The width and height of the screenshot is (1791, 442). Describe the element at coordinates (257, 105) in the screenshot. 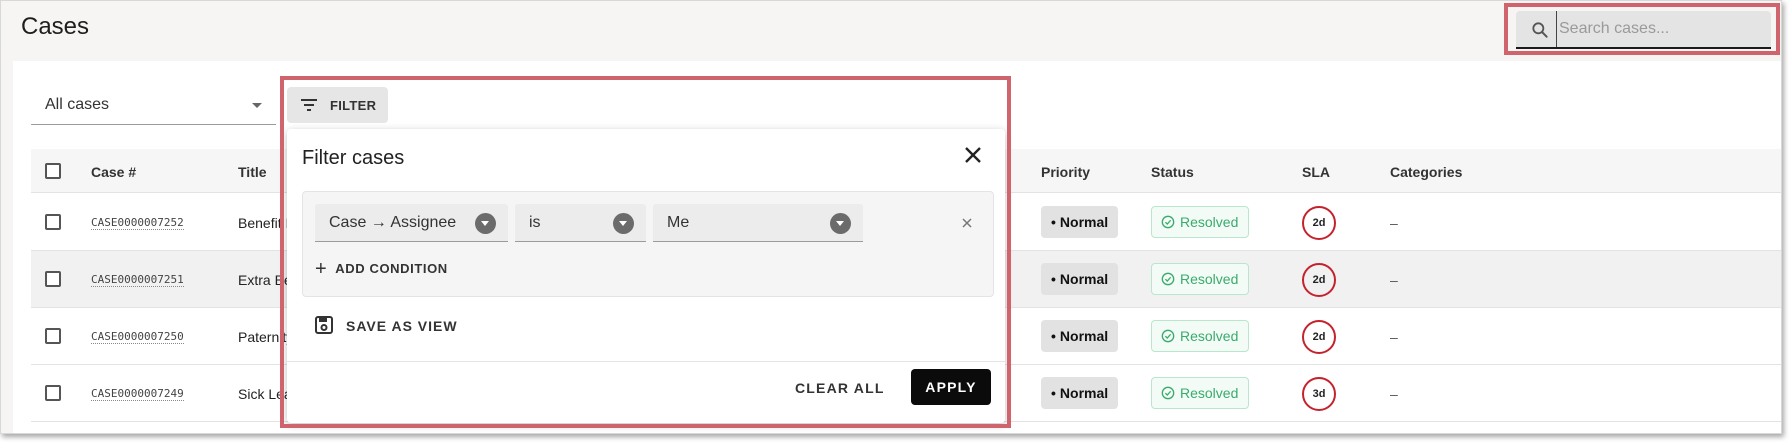

I see `caret-down-icon` at that location.